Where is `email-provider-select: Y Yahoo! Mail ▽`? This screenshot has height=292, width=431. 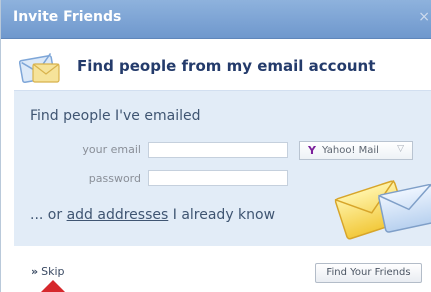 email-provider-select: Y Yahoo! Mail ▽ is located at coordinates (356, 150).